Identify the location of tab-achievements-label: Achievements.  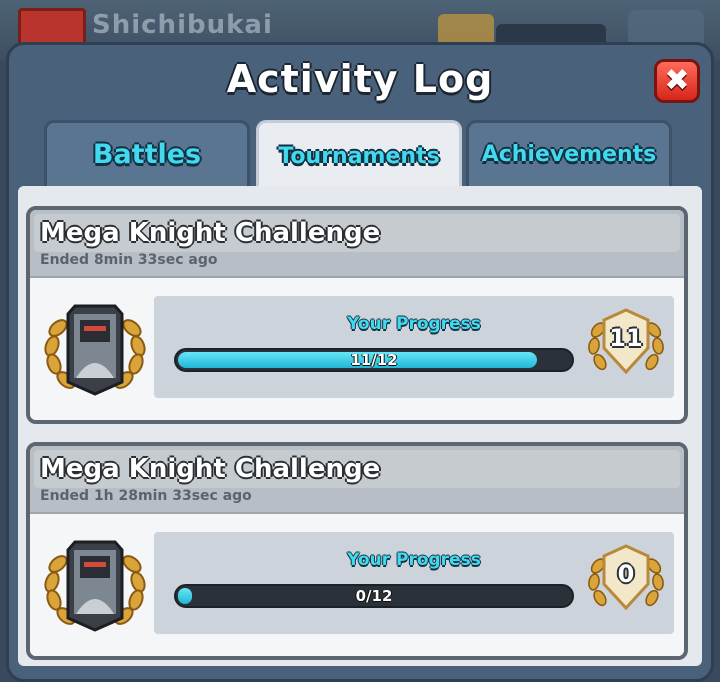
(569, 154).